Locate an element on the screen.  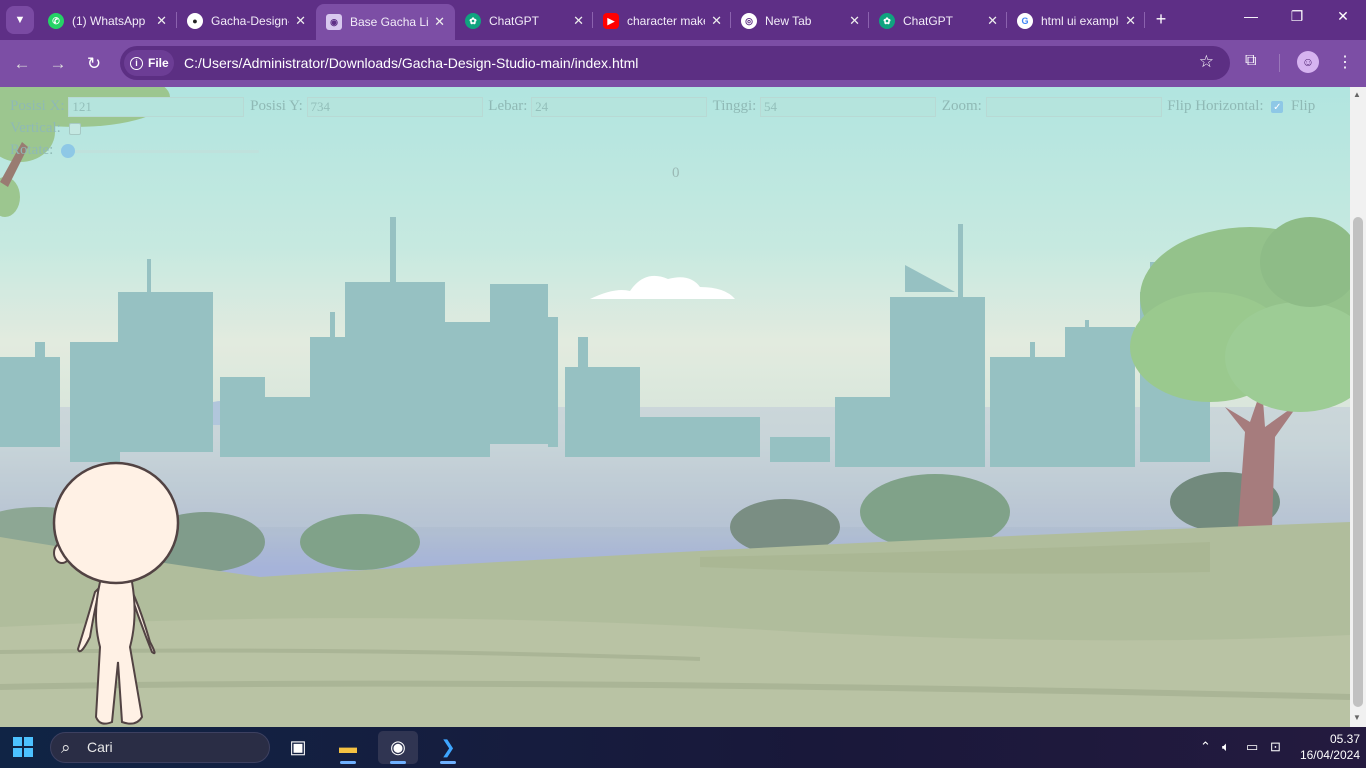
reload-icon: ↻ is located at coordinates (94, 64).